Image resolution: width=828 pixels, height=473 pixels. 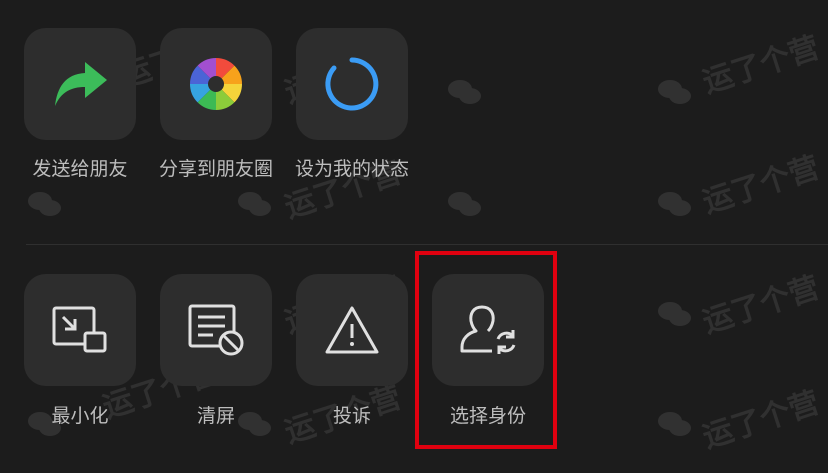 I want to click on set-status-label: 设为我的状态, so click(x=351, y=169).